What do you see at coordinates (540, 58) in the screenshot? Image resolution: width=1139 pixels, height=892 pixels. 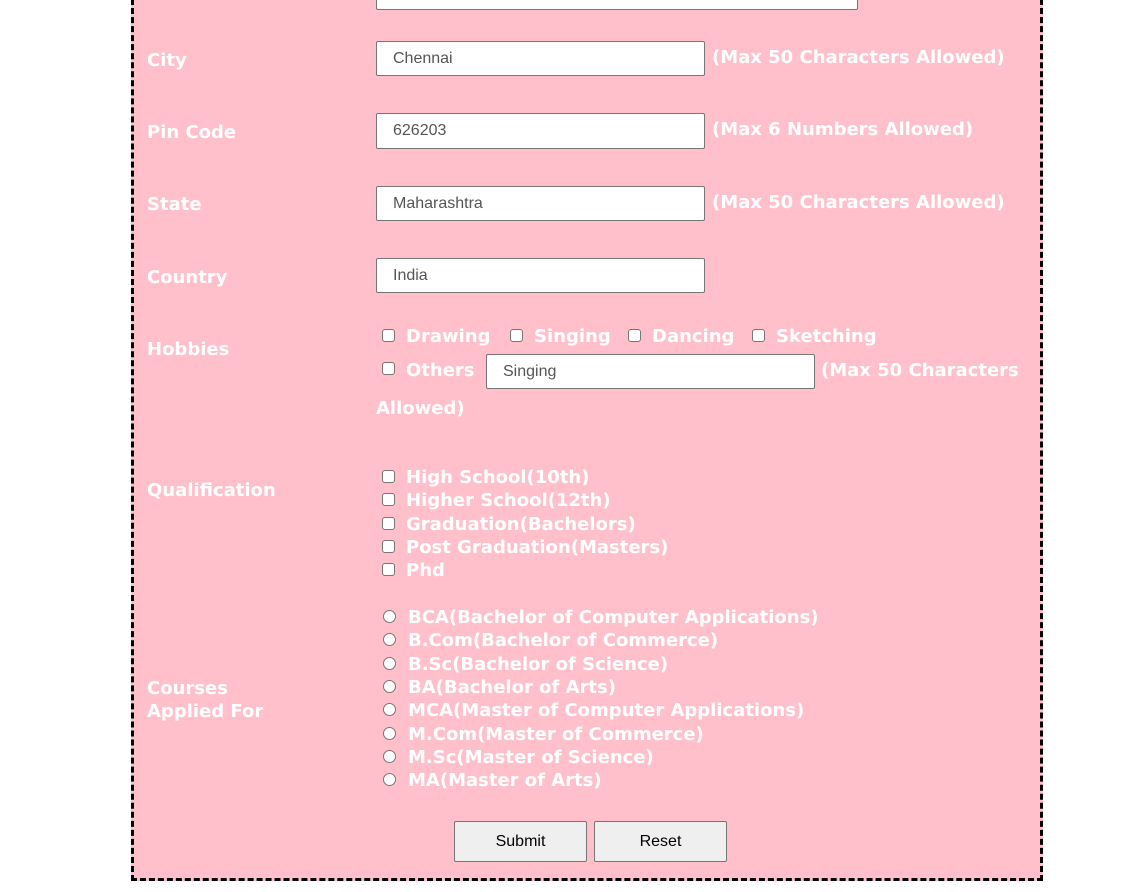 I see `city-input: Chennai` at bounding box center [540, 58].